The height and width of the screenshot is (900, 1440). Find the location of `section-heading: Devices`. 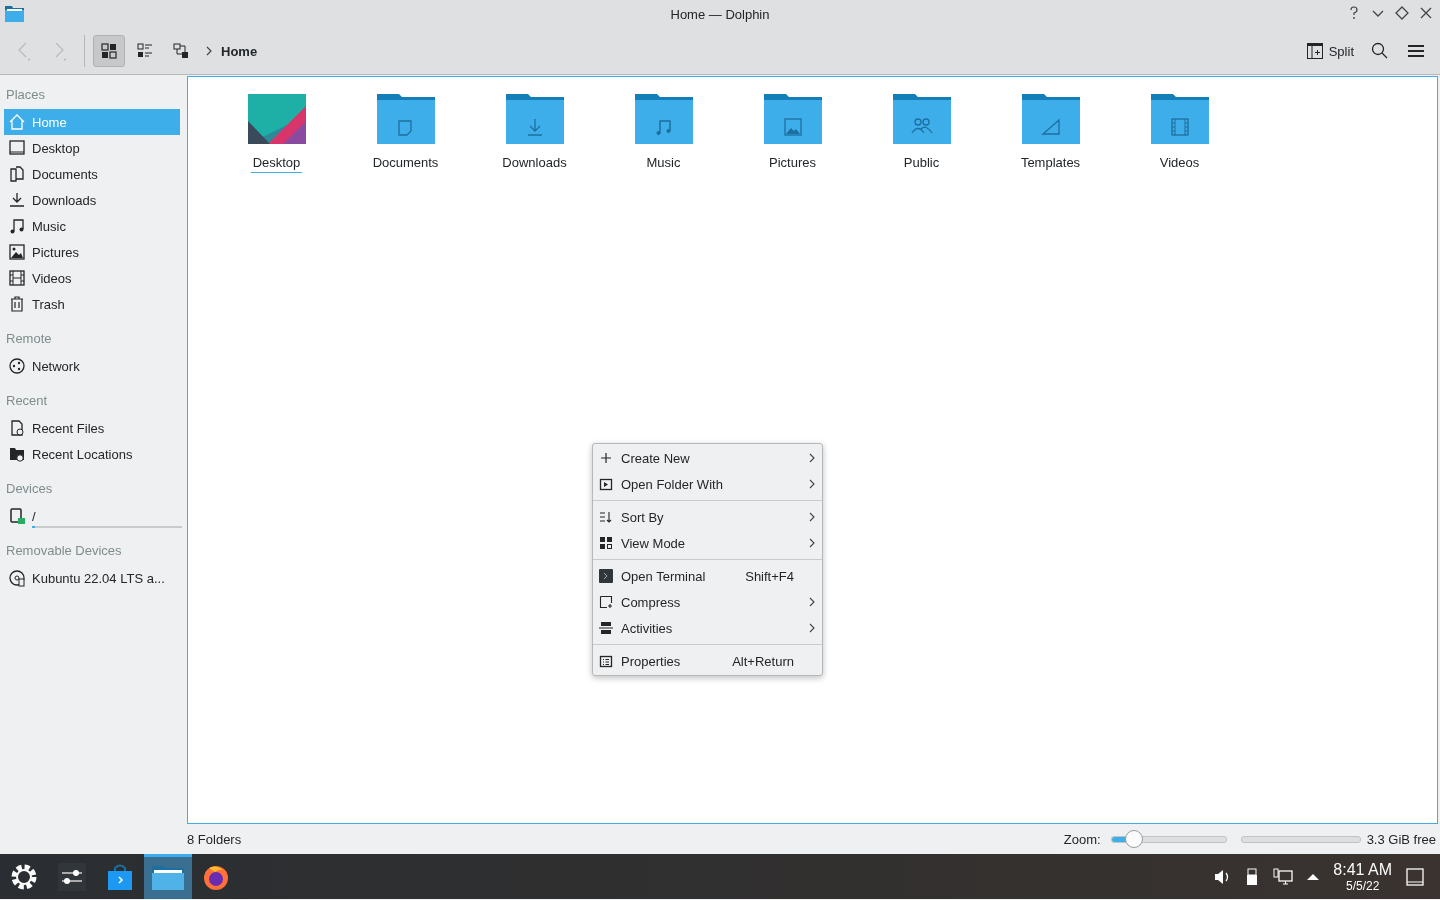

section-heading: Devices is located at coordinates (29, 489).